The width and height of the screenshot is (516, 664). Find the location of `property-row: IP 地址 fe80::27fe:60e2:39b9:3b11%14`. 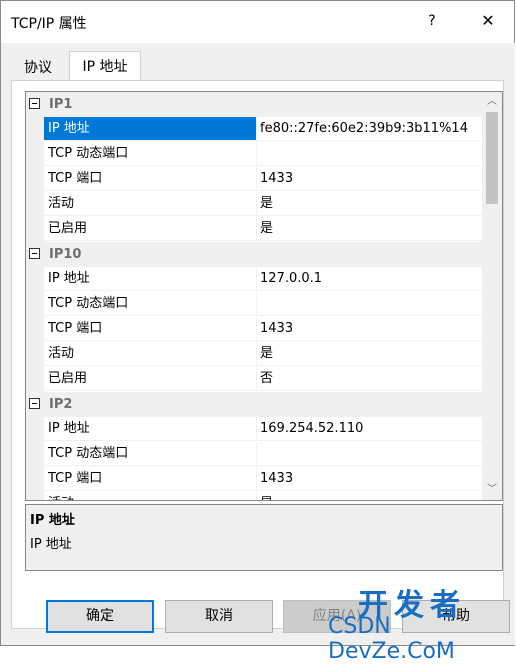

property-row: IP 地址 fe80::27fe:60e2:39b9:3b11%14 is located at coordinates (254, 129).